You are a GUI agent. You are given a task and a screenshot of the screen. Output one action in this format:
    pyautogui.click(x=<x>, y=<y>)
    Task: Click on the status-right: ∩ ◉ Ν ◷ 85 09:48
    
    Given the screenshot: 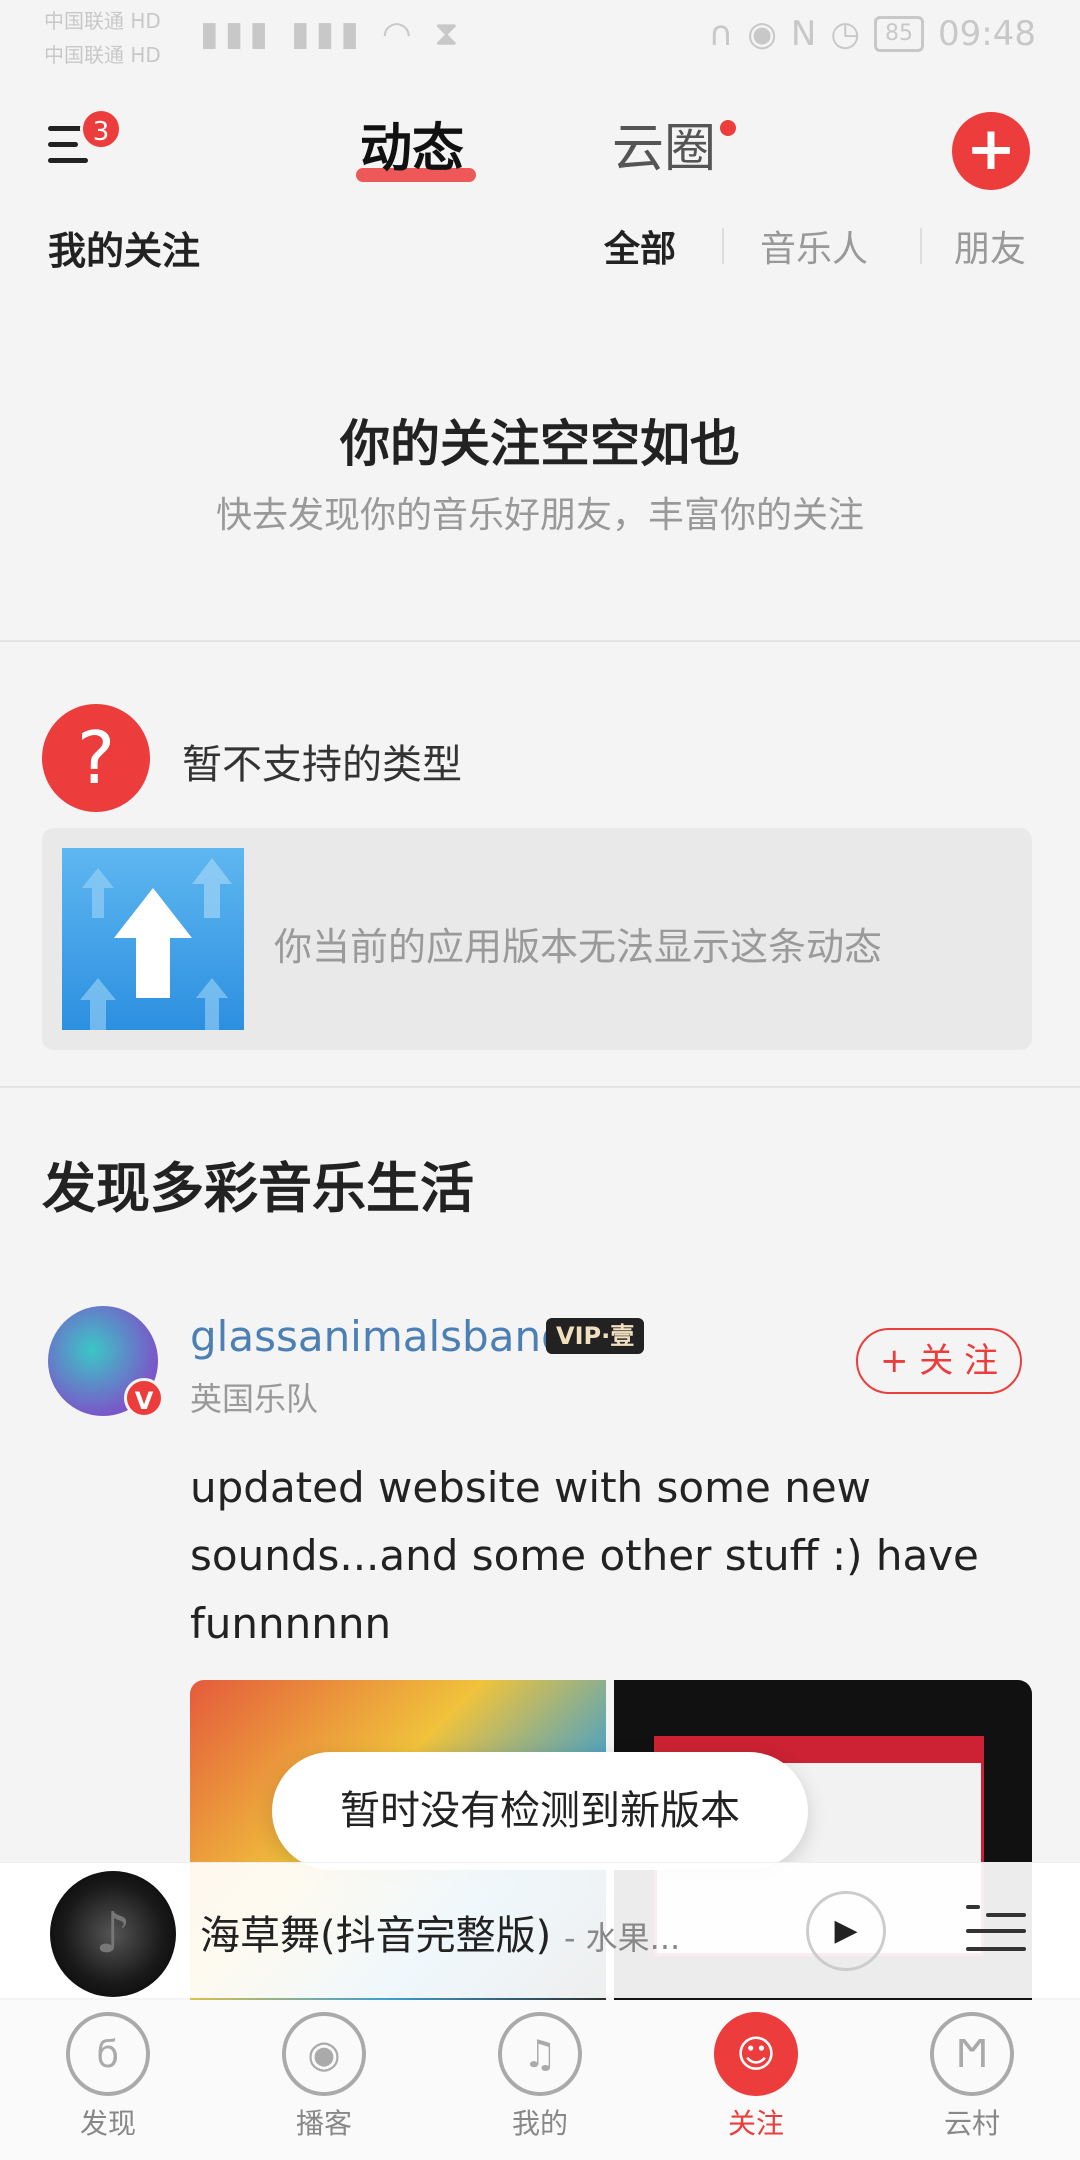 What is the action you would take?
    pyautogui.click(x=872, y=34)
    